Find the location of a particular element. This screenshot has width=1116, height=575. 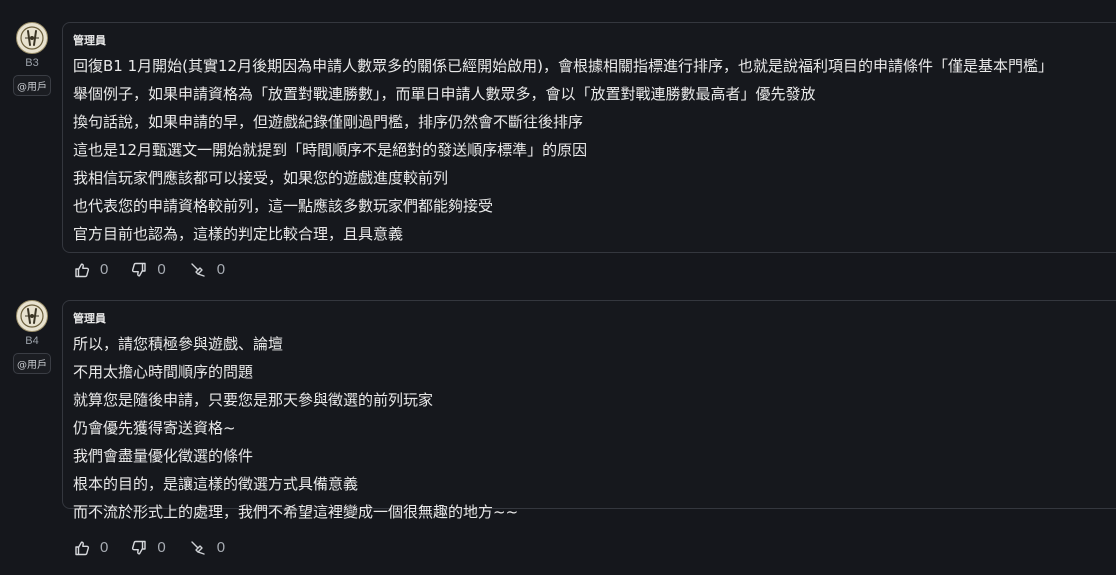

post-line: 我們會盡量優化徵選的條件 is located at coordinates (163, 456).